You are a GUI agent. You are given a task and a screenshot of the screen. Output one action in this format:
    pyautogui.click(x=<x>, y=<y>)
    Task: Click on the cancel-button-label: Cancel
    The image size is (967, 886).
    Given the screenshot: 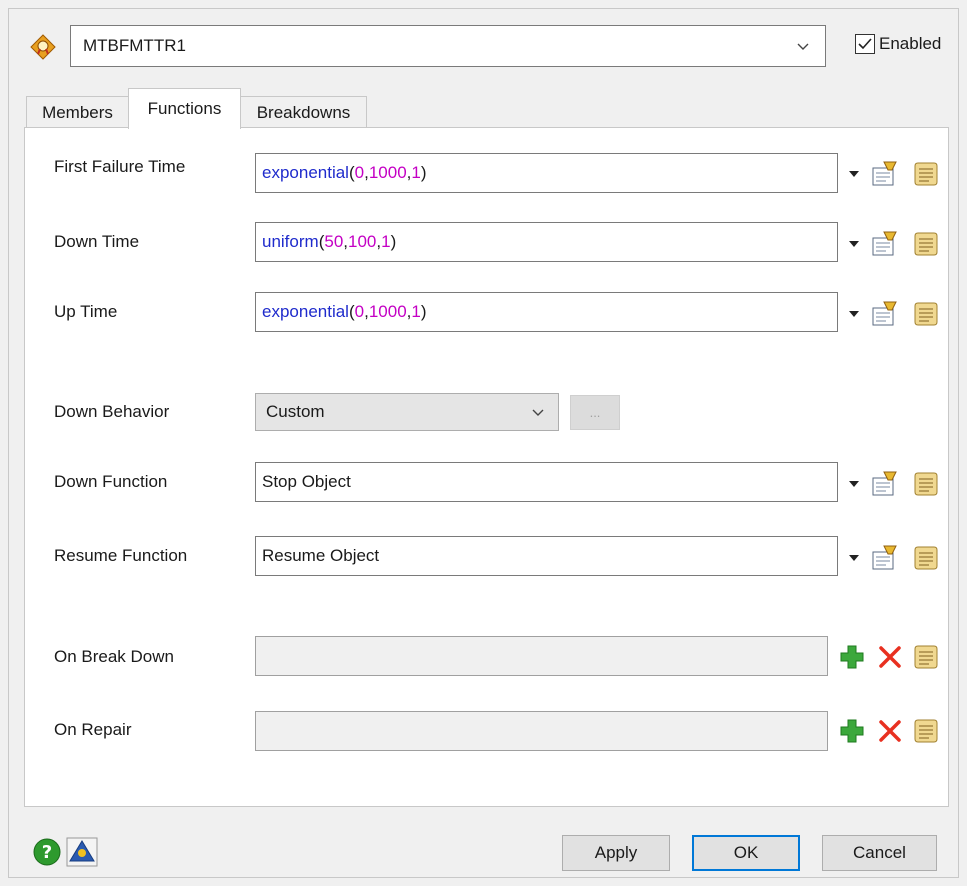 What is the action you would take?
    pyautogui.click(x=879, y=852)
    